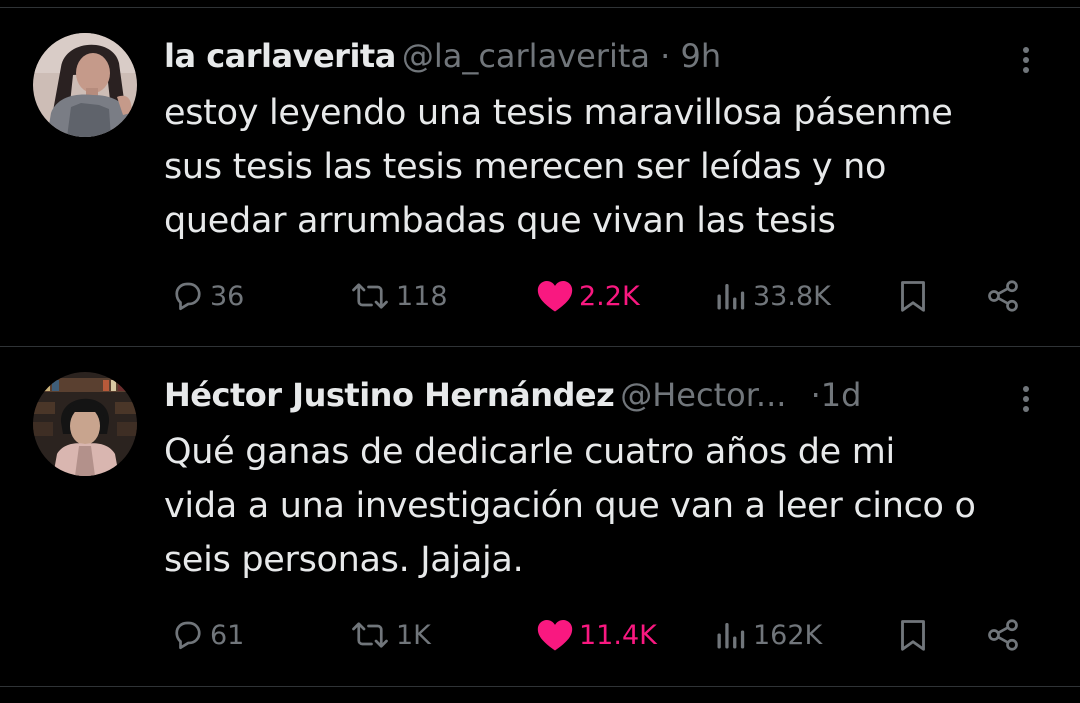 The width and height of the screenshot is (1080, 703). I want to click on retweet-count: 1K, so click(413, 635).